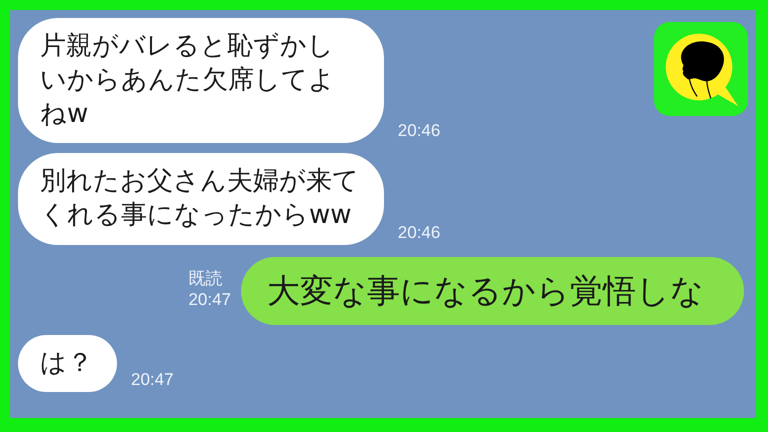 The height and width of the screenshot is (432, 768). What do you see at coordinates (492, 290) in the screenshot?
I see `sent-message-bubble: 大変な事になるから覚悟しな` at bounding box center [492, 290].